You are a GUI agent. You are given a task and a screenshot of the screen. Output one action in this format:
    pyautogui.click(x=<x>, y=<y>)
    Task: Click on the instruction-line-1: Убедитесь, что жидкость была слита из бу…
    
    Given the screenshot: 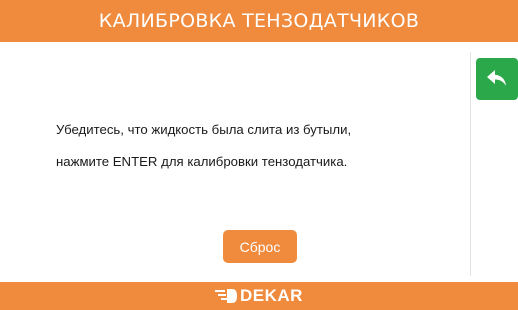 What is the action you would take?
    pyautogui.click(x=204, y=129)
    